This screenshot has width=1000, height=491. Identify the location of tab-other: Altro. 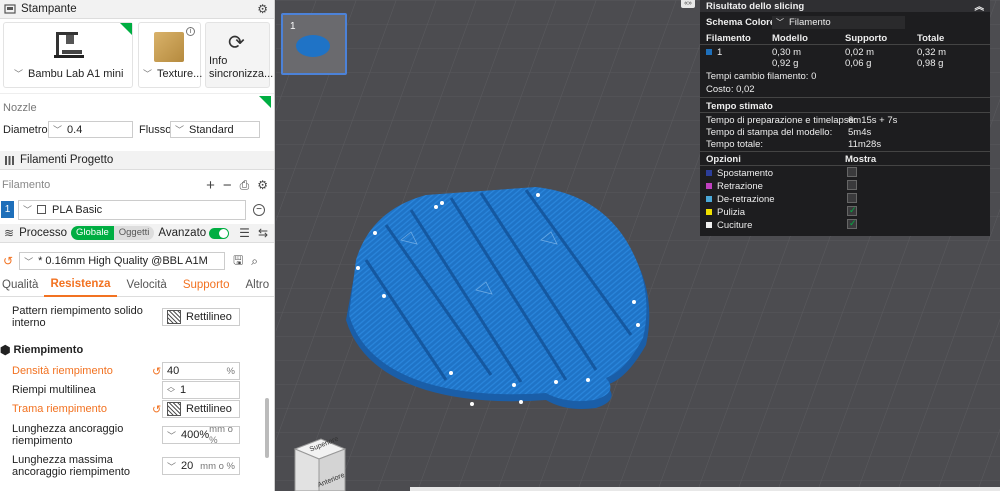
(257, 285).